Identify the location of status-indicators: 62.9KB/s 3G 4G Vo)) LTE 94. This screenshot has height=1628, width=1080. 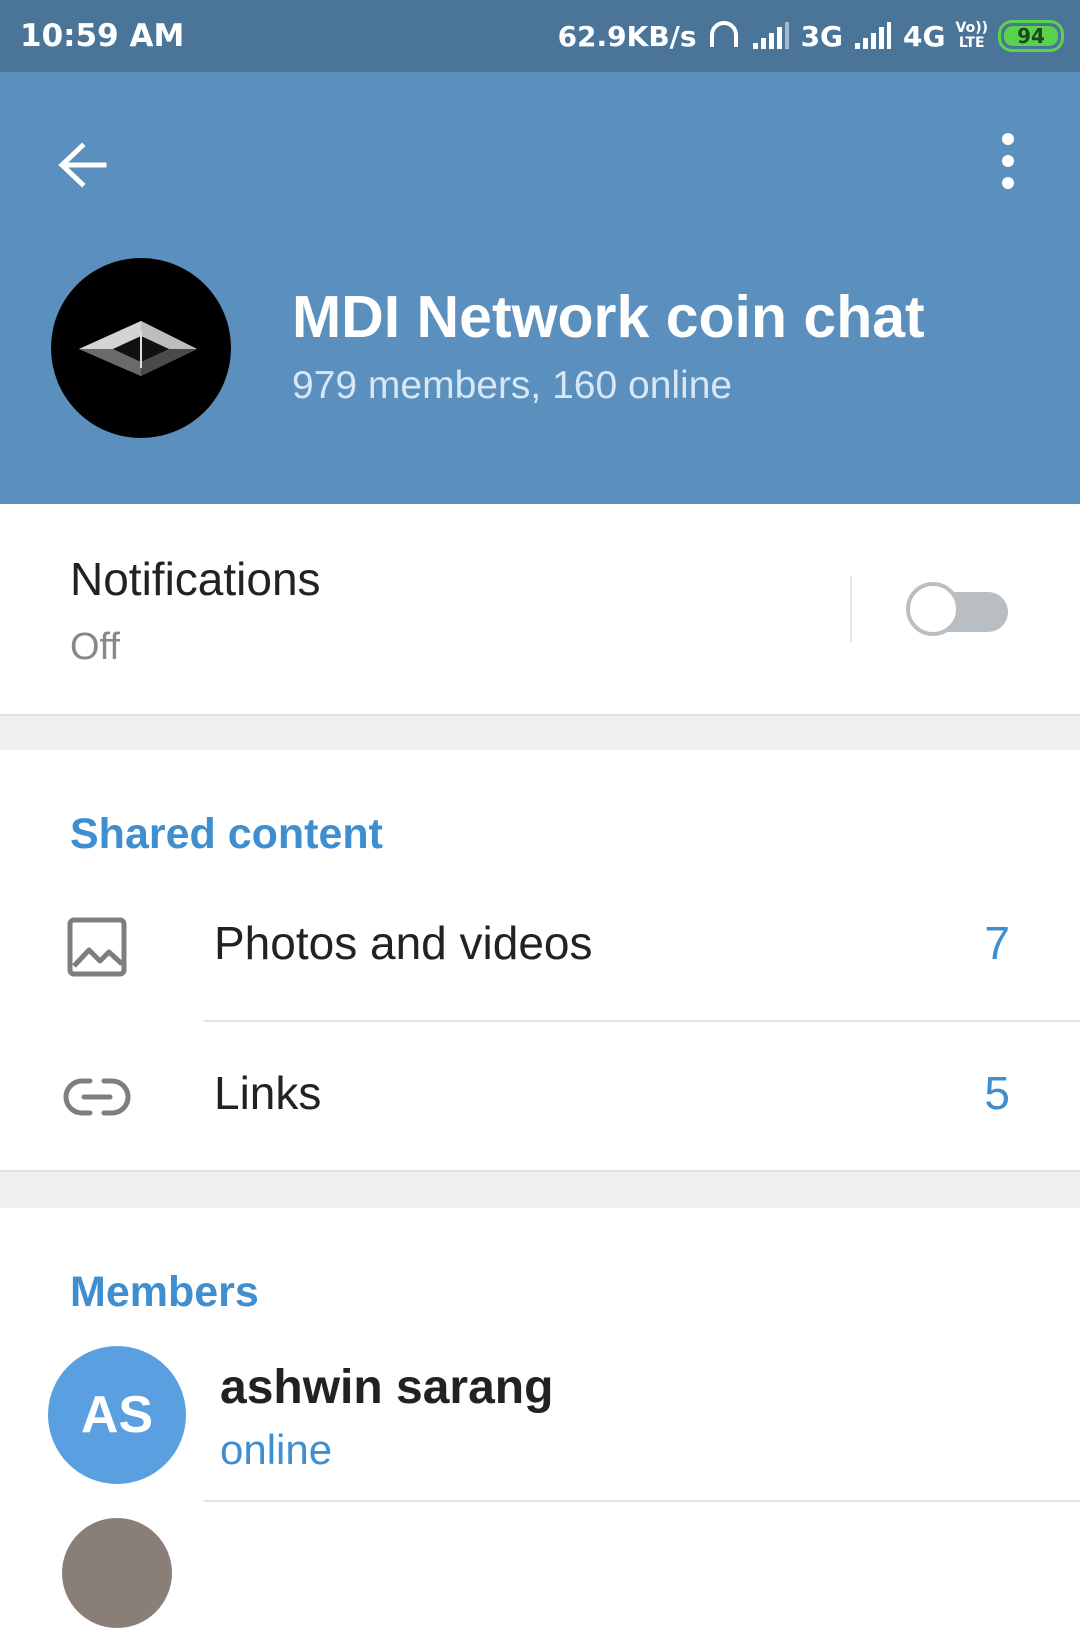
(811, 36).